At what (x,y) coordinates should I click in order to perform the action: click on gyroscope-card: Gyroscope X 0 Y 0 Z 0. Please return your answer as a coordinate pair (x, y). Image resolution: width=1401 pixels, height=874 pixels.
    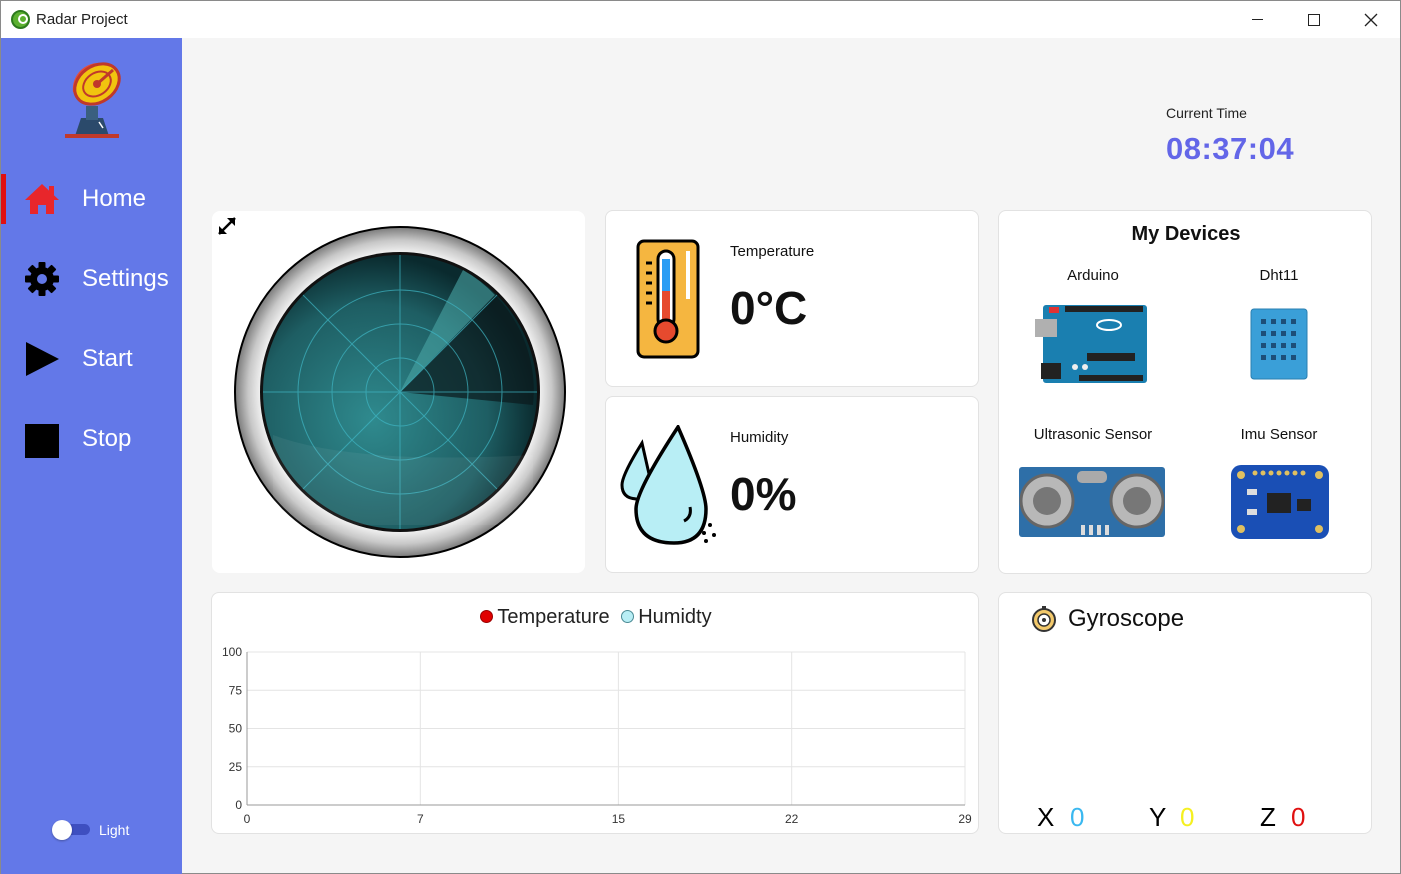
    Looking at the image, I should click on (1185, 713).